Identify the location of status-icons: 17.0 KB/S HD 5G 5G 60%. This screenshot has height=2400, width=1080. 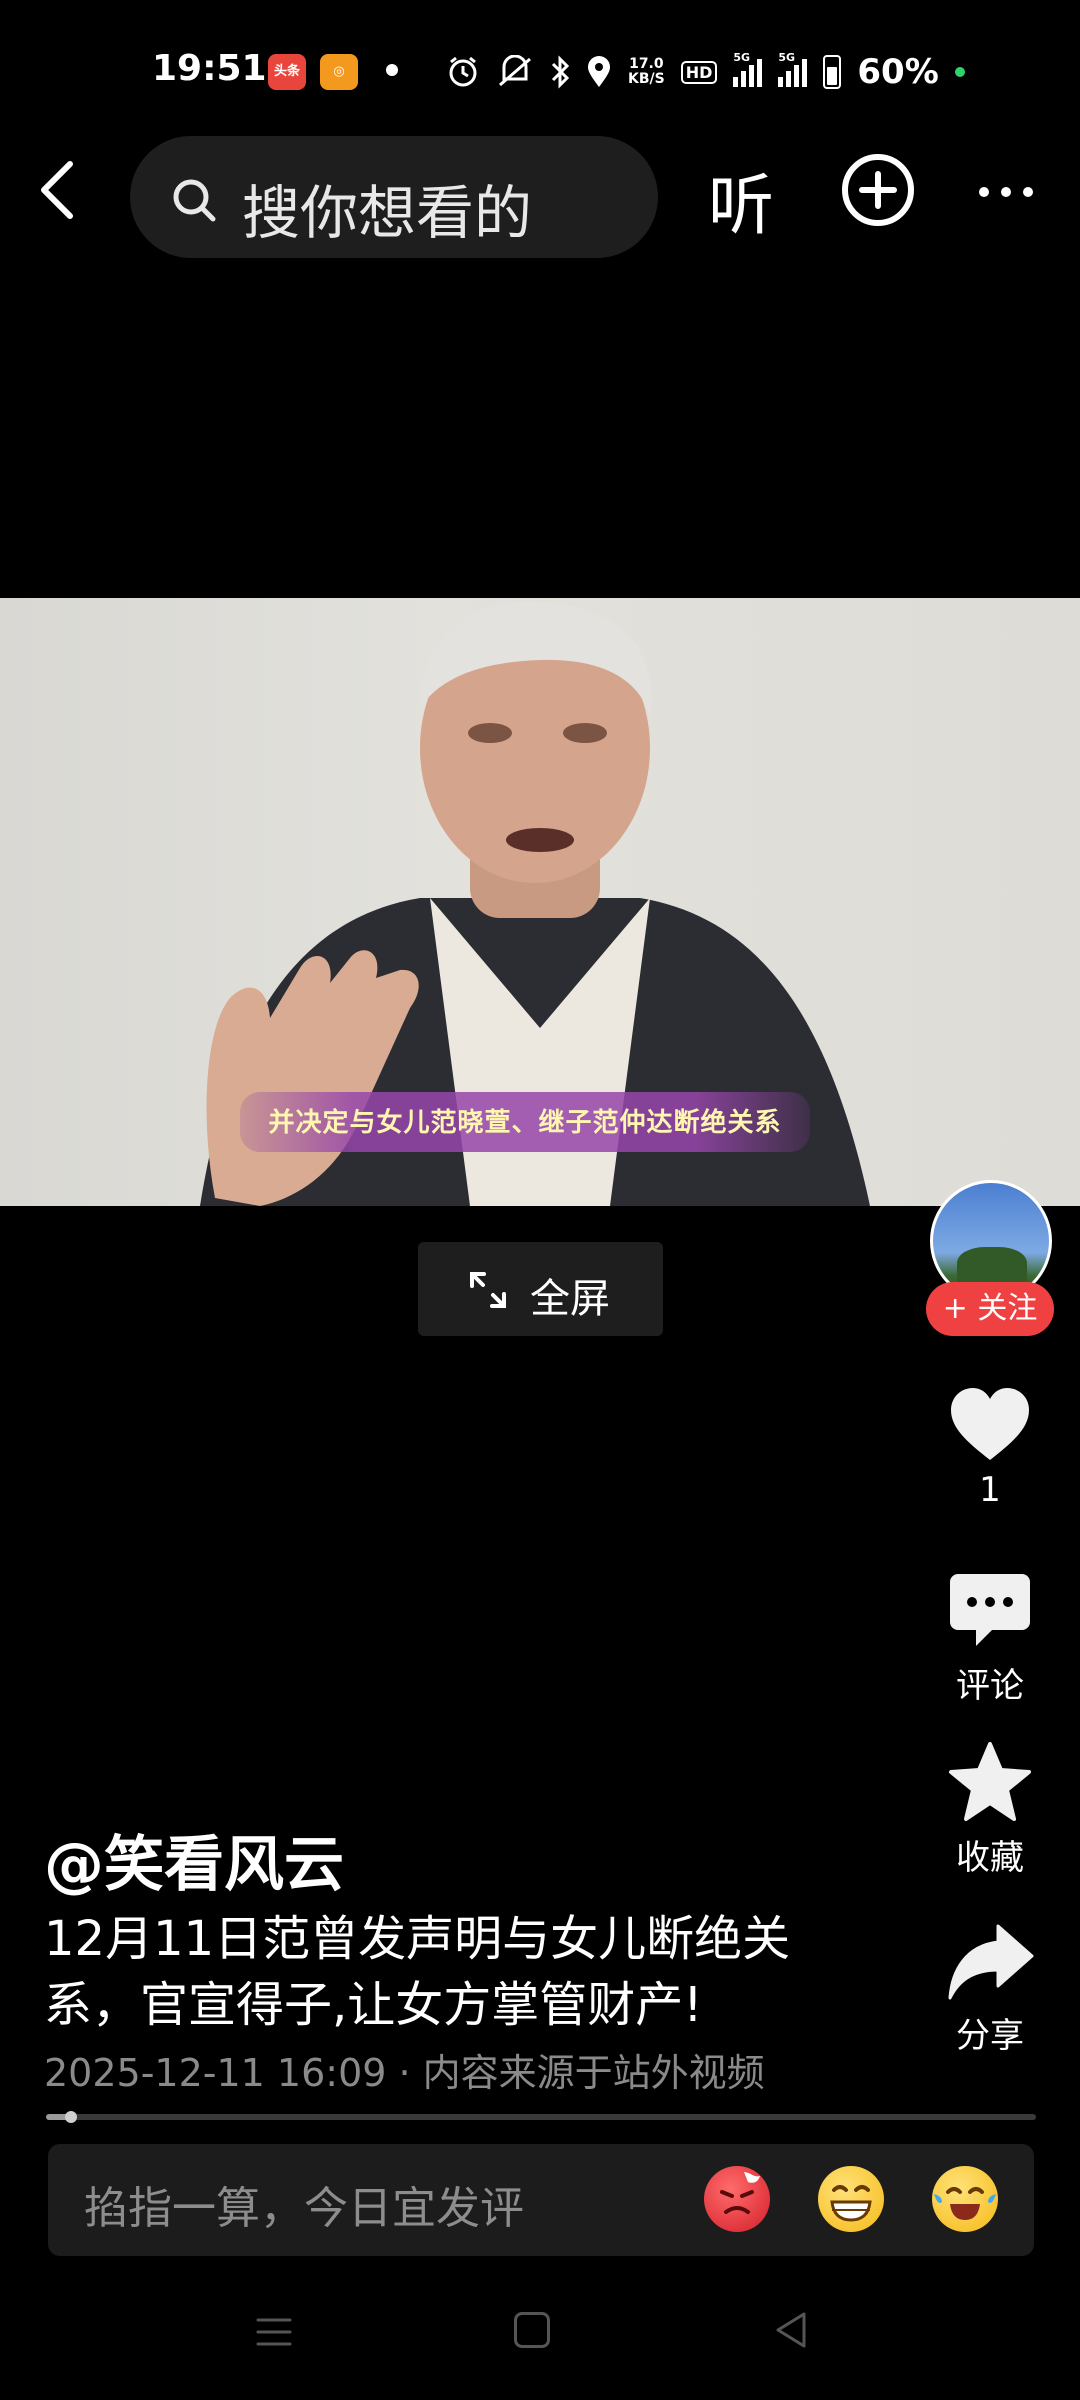
(705, 72).